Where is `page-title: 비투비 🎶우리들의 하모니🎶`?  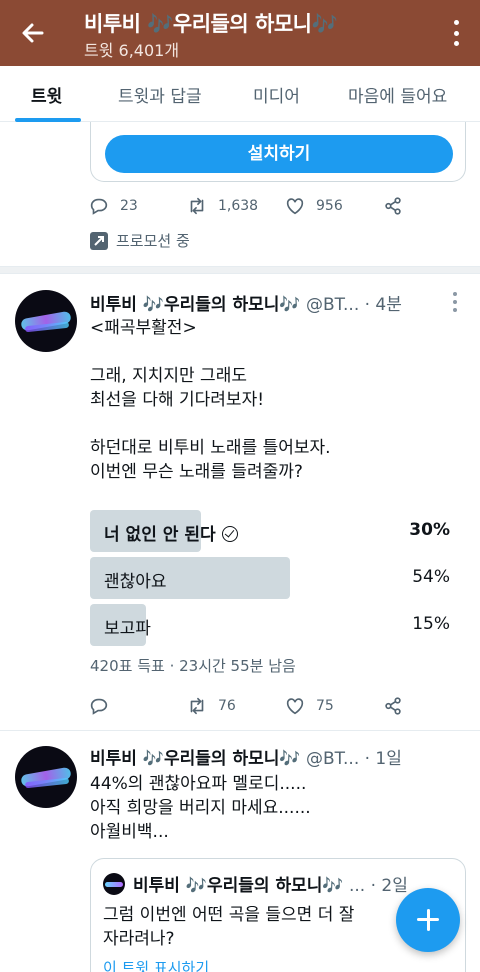
page-title: 비투비 🎶우리들의 하모니🎶 is located at coordinates (211, 24).